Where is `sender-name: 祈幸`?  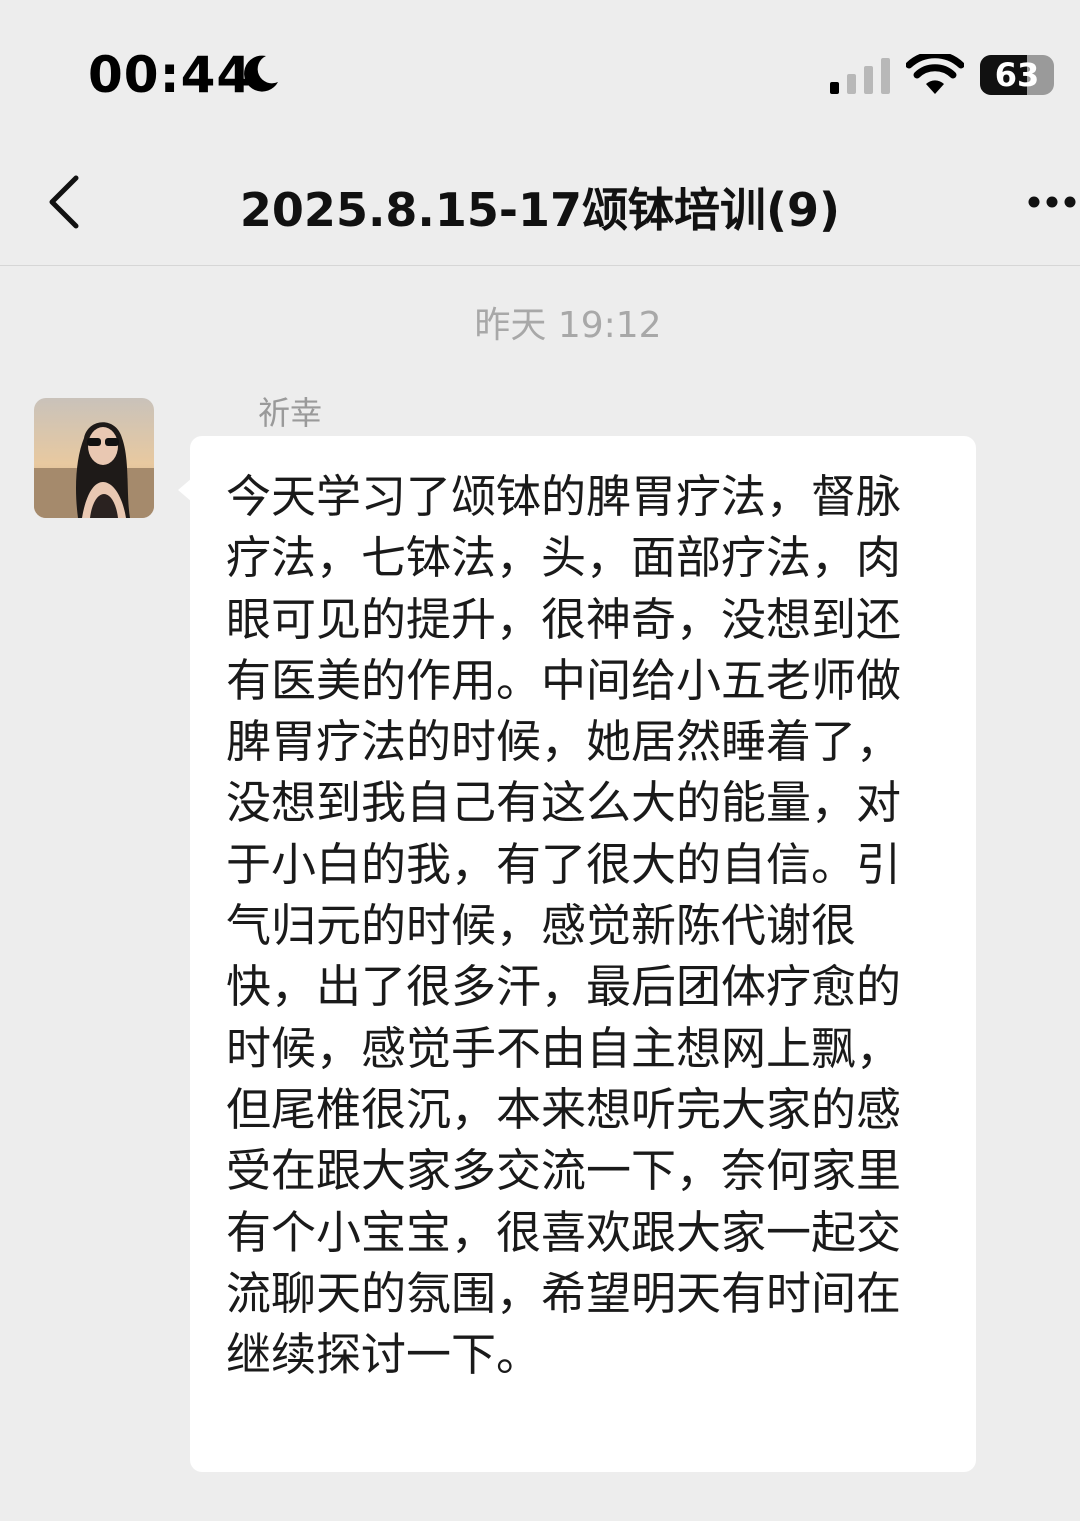 sender-name: 祈幸 is located at coordinates (290, 413).